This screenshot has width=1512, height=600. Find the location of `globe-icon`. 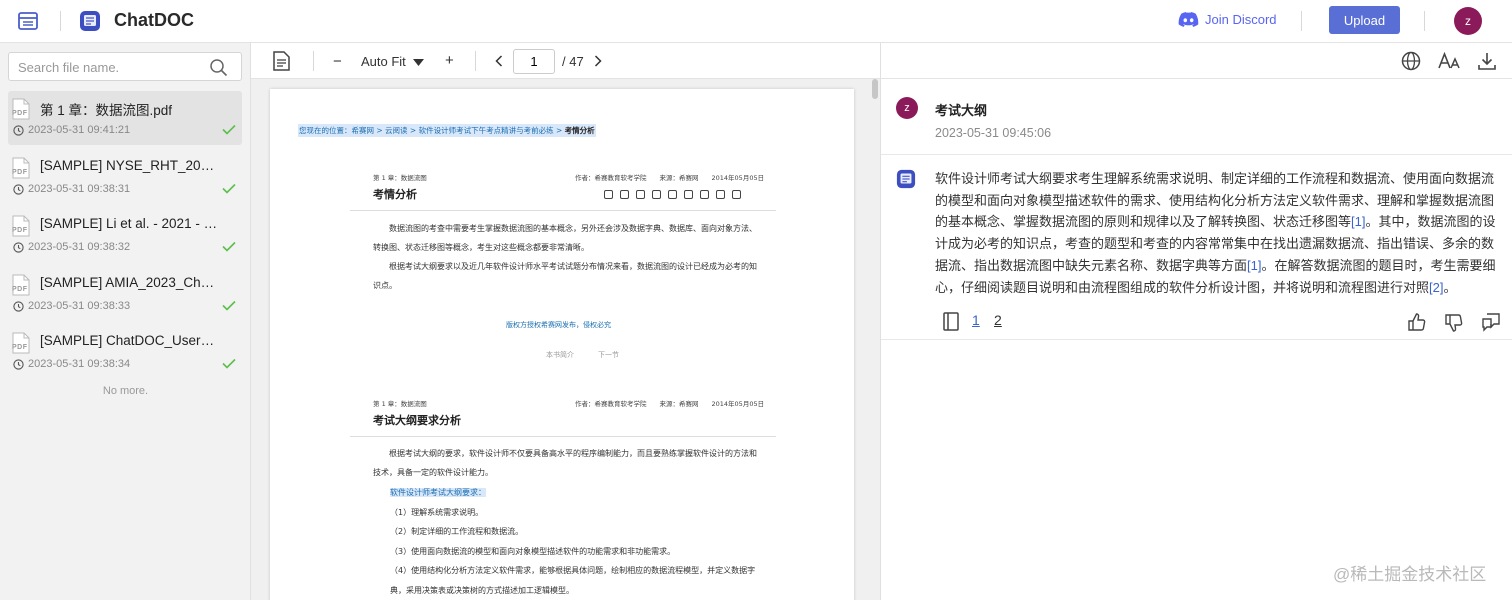

globe-icon is located at coordinates (1411, 61).